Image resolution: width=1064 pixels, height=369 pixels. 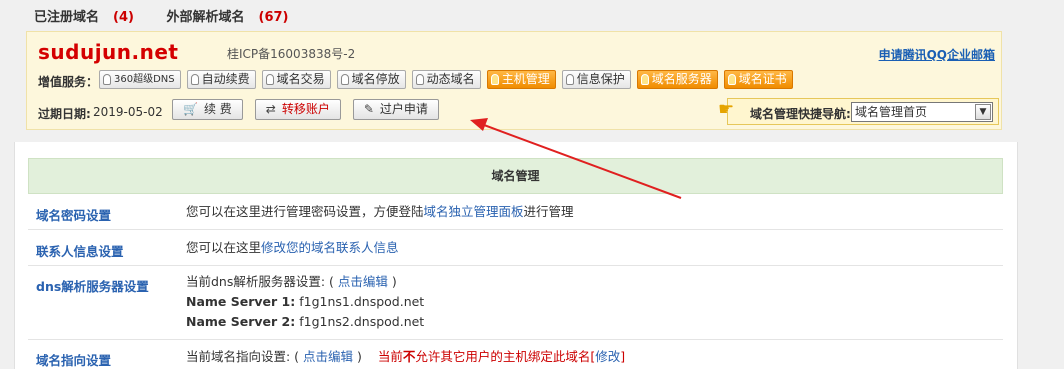 I want to click on pointing-edit-link: 点击编辑, so click(x=328, y=356).